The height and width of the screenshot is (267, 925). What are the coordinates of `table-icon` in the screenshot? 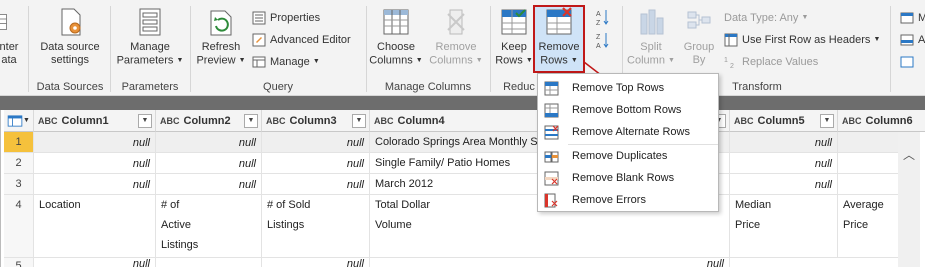 It's located at (15, 121).